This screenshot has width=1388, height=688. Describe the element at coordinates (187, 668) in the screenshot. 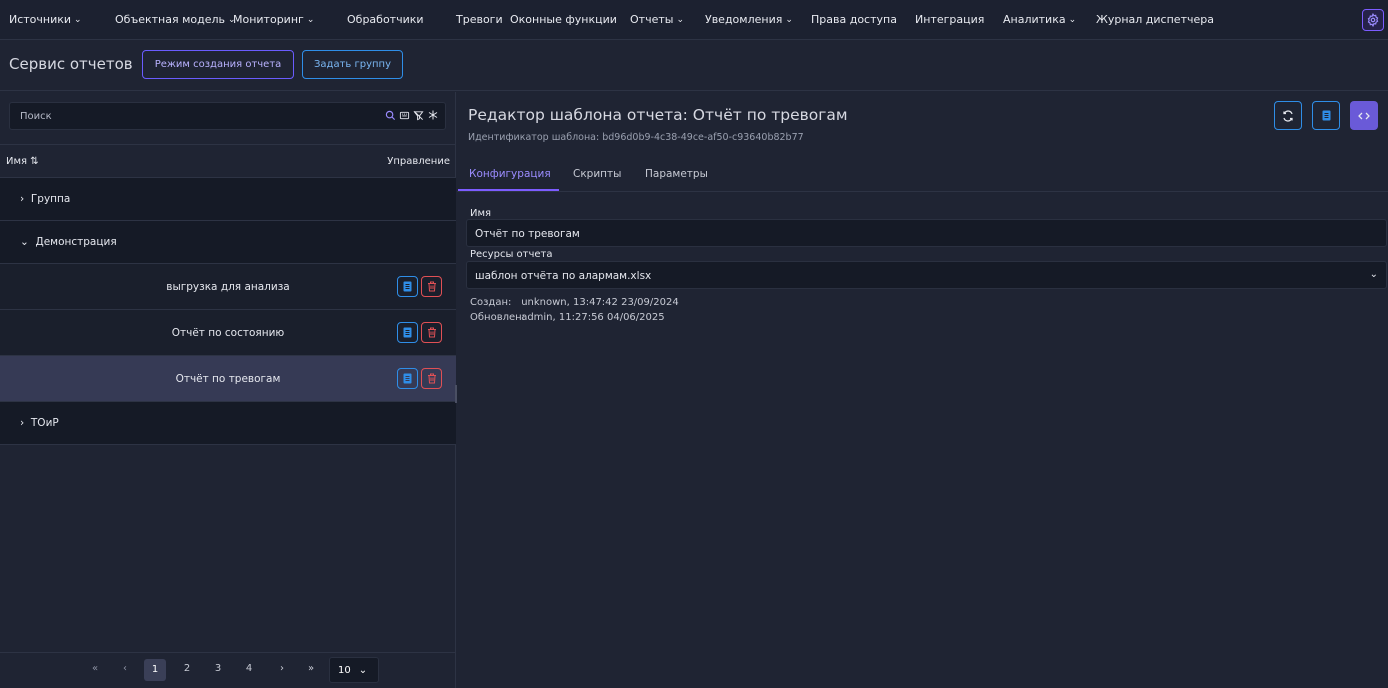

I see `page-2-button: 2` at that location.